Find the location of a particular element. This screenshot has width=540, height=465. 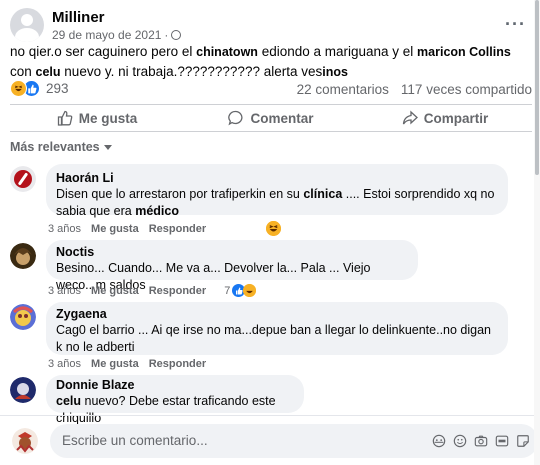

globe-icon is located at coordinates (176, 34).